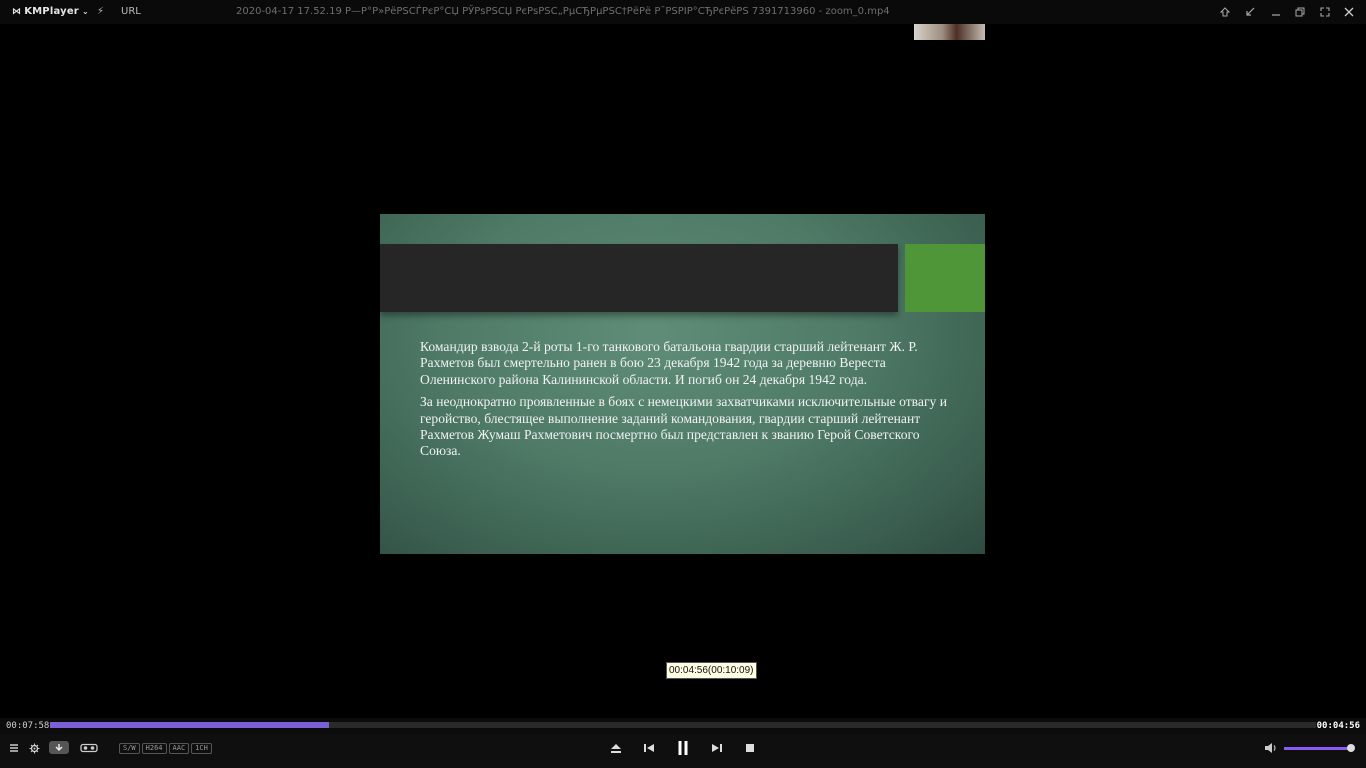 This screenshot has width=1366, height=768. What do you see at coordinates (129, 748) in the screenshot?
I see `badge-renderer: S/W` at bounding box center [129, 748].